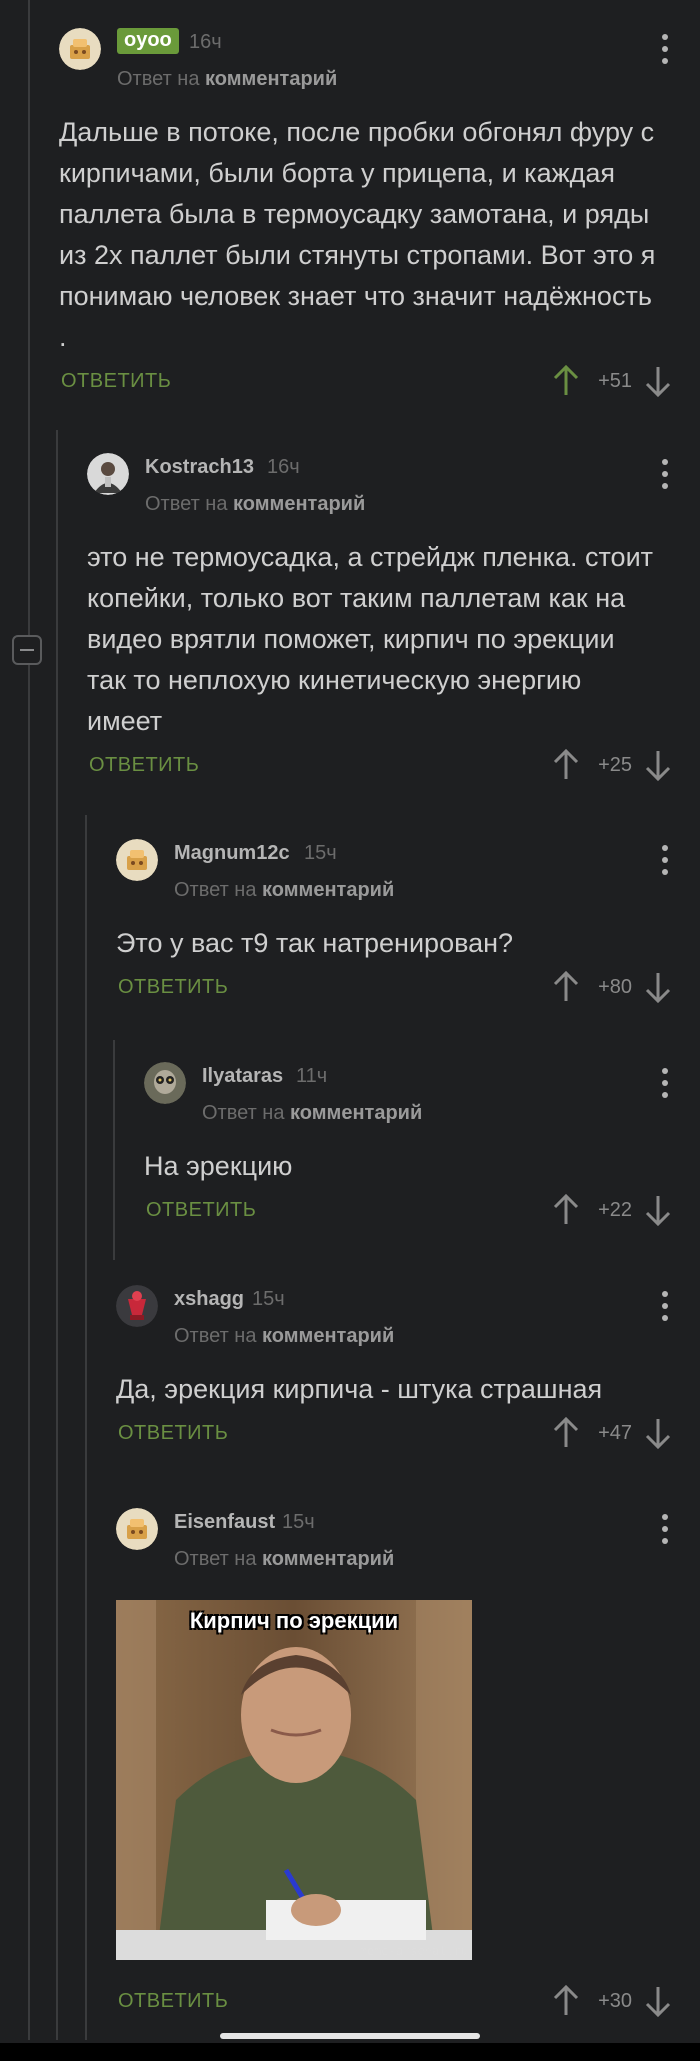 The height and width of the screenshot is (2061, 700). What do you see at coordinates (359, 1389) in the screenshot?
I see `comment-text: Да, эрекция кирпича - штука страшная` at bounding box center [359, 1389].